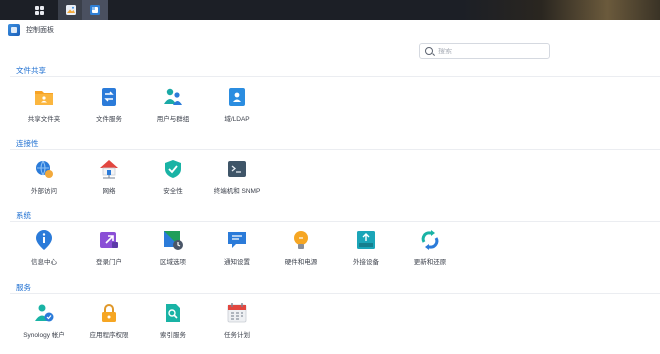  I want to click on item-external-devices: 外接设备, so click(366, 247).